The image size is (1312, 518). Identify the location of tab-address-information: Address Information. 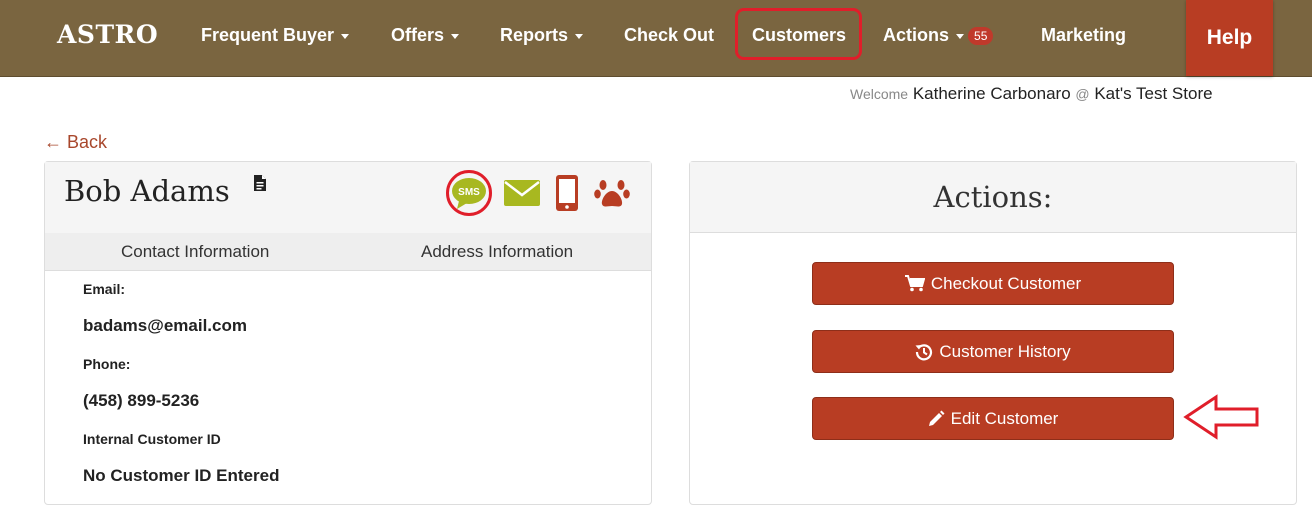
(497, 252).